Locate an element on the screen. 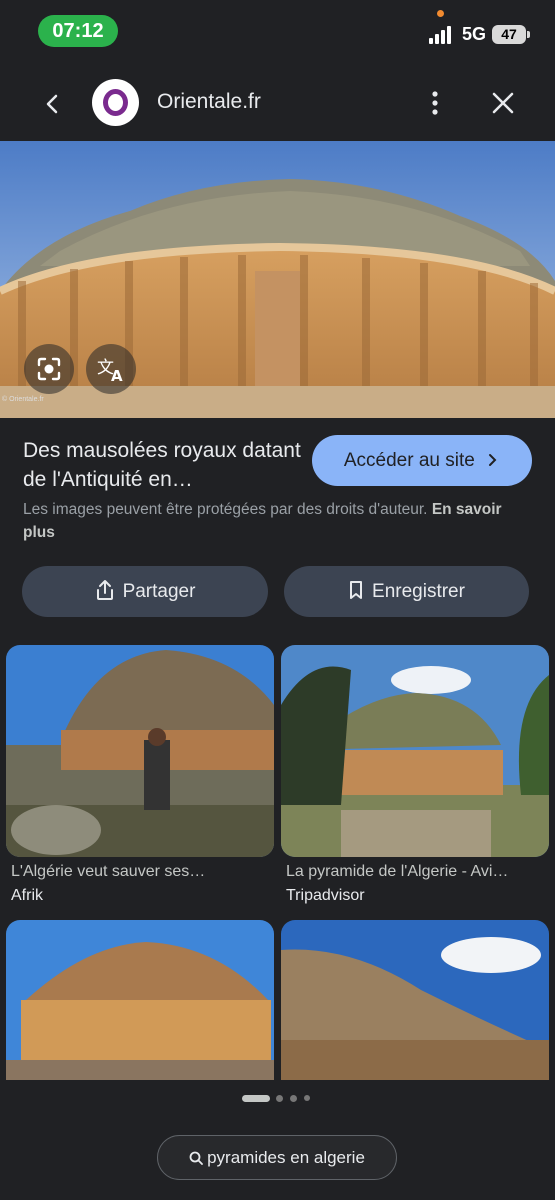 The image size is (555, 1200). bookmark-icon is located at coordinates (356, 590).